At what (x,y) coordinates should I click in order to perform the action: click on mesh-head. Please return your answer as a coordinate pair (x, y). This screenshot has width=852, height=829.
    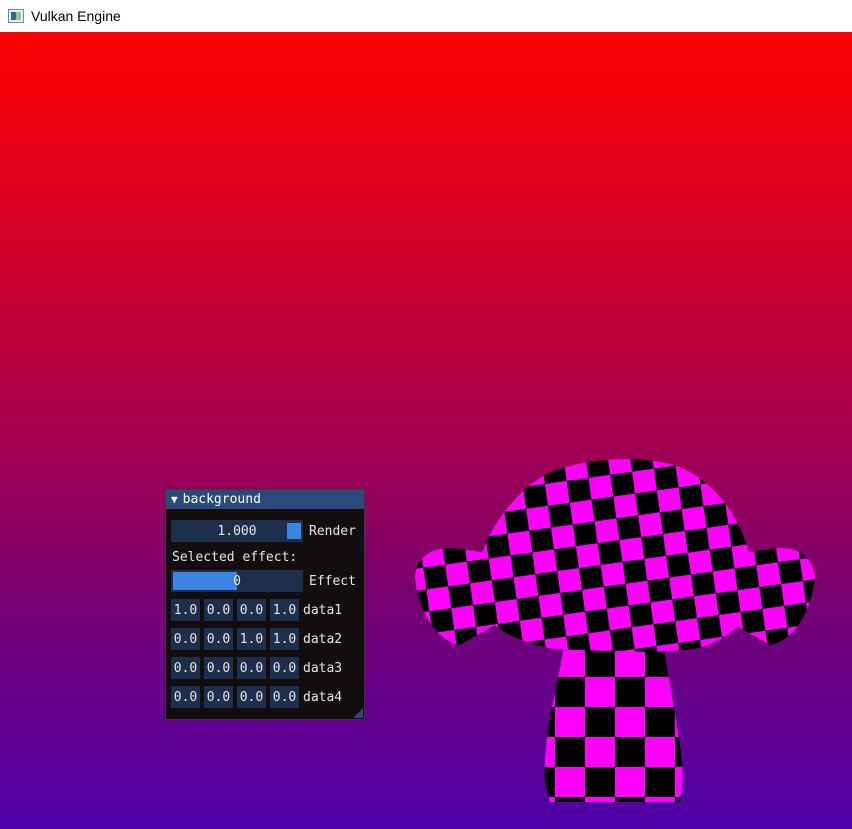
    Looking at the image, I should click on (615, 555).